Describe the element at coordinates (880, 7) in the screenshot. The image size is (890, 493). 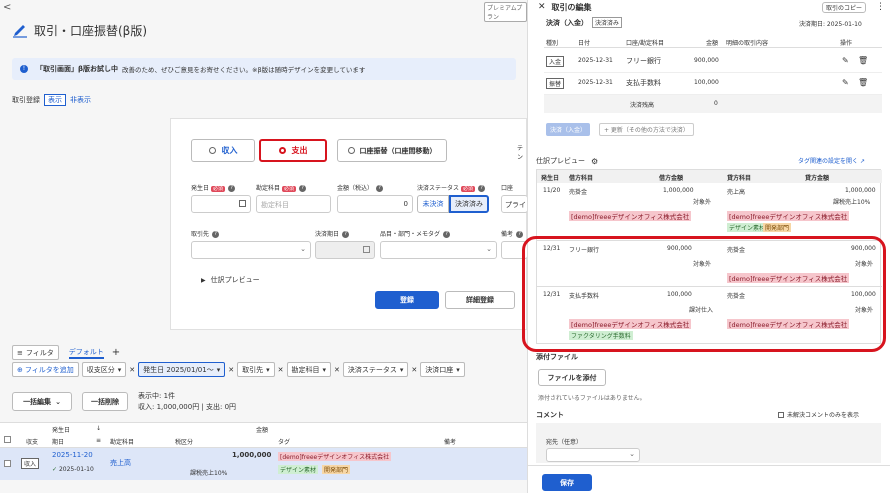
I see `more-icon: ⋮` at that location.